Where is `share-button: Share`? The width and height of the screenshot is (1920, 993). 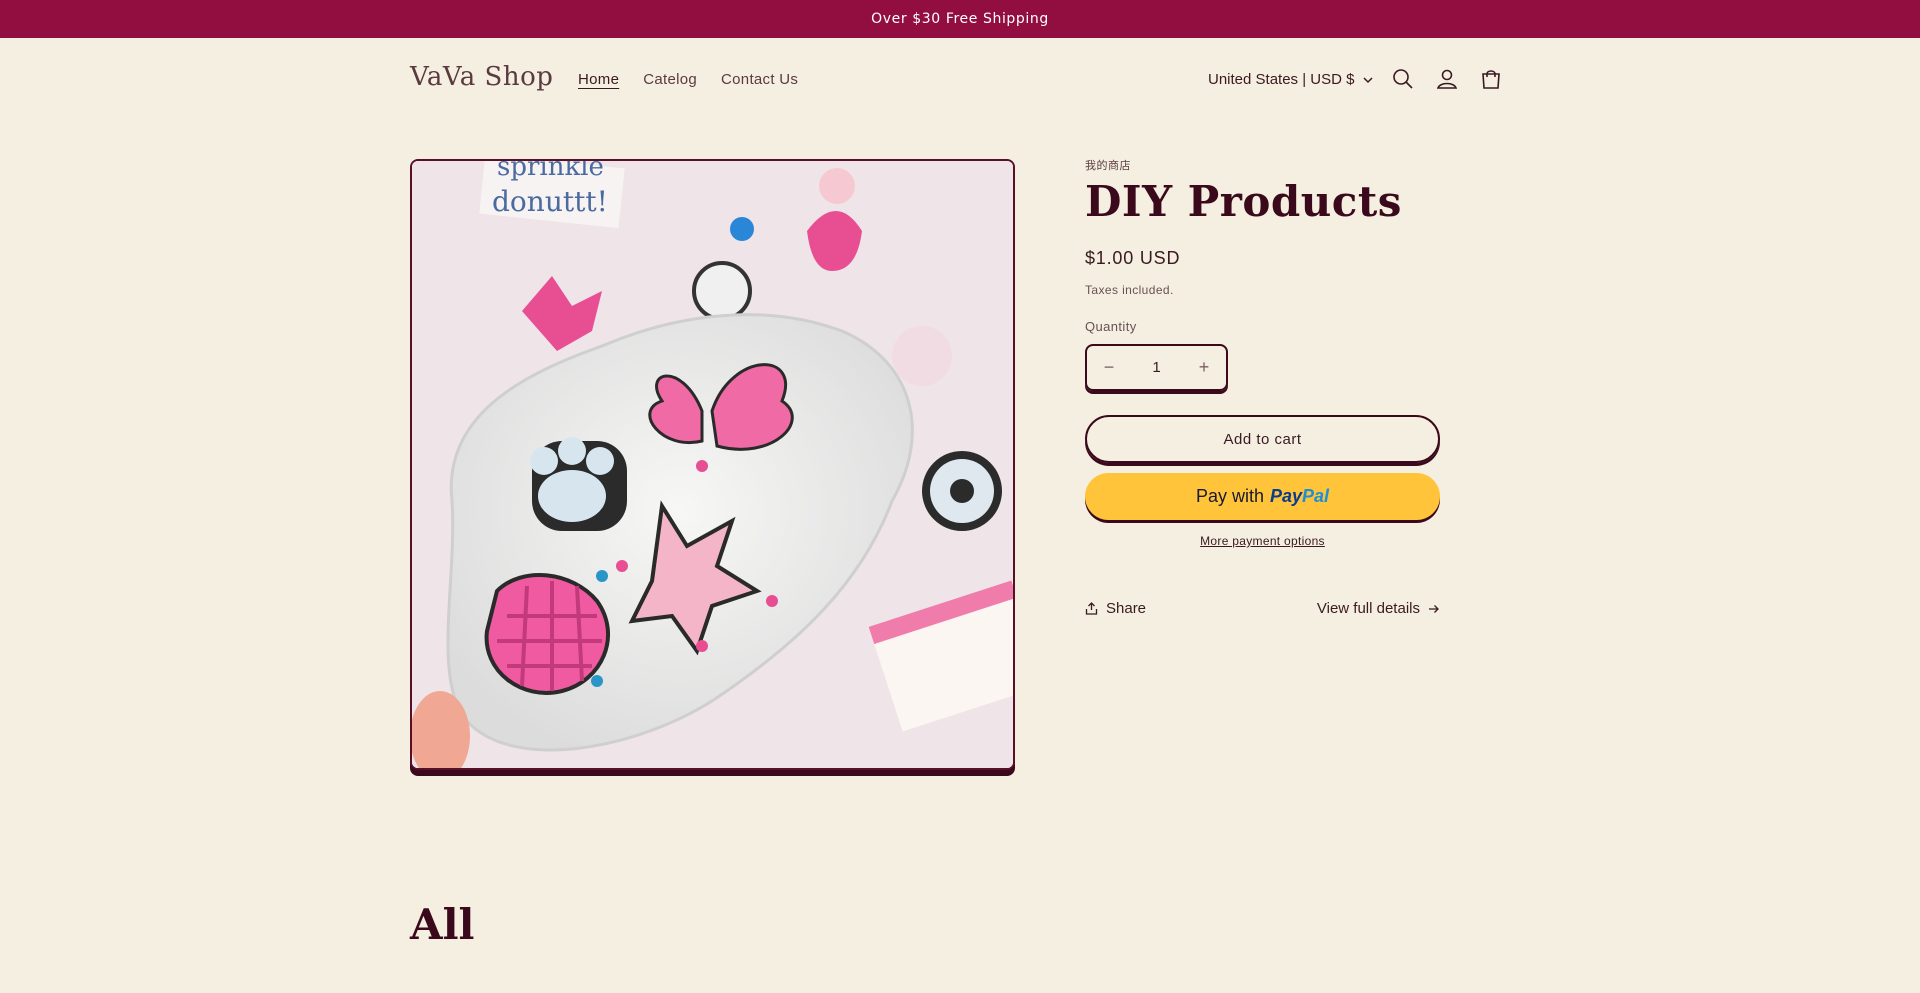 share-button: Share is located at coordinates (1115, 608).